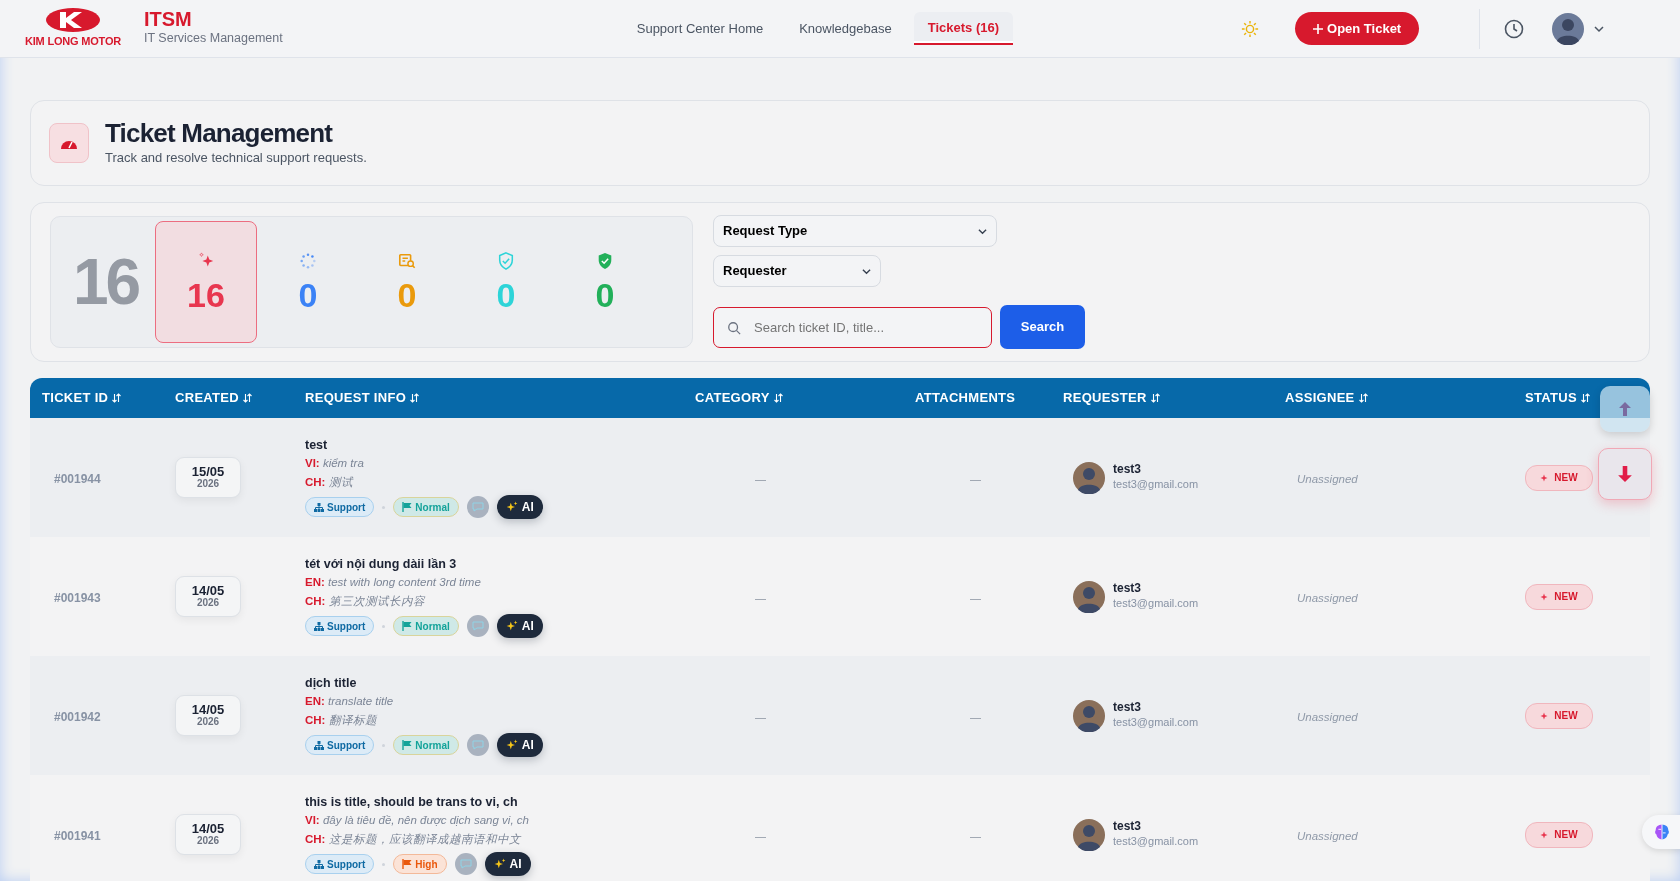  I want to click on column-header: REQUESTER, so click(1111, 398).